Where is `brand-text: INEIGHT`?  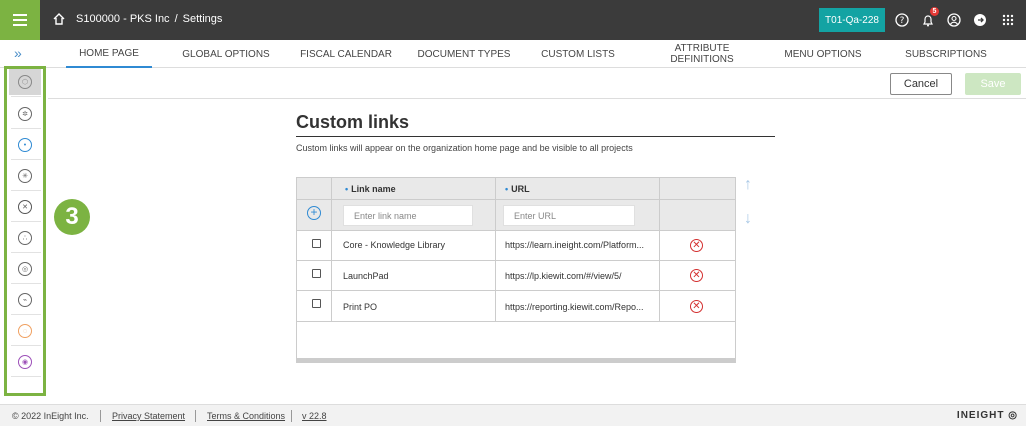
brand-text: INEIGHT is located at coordinates (980, 415).